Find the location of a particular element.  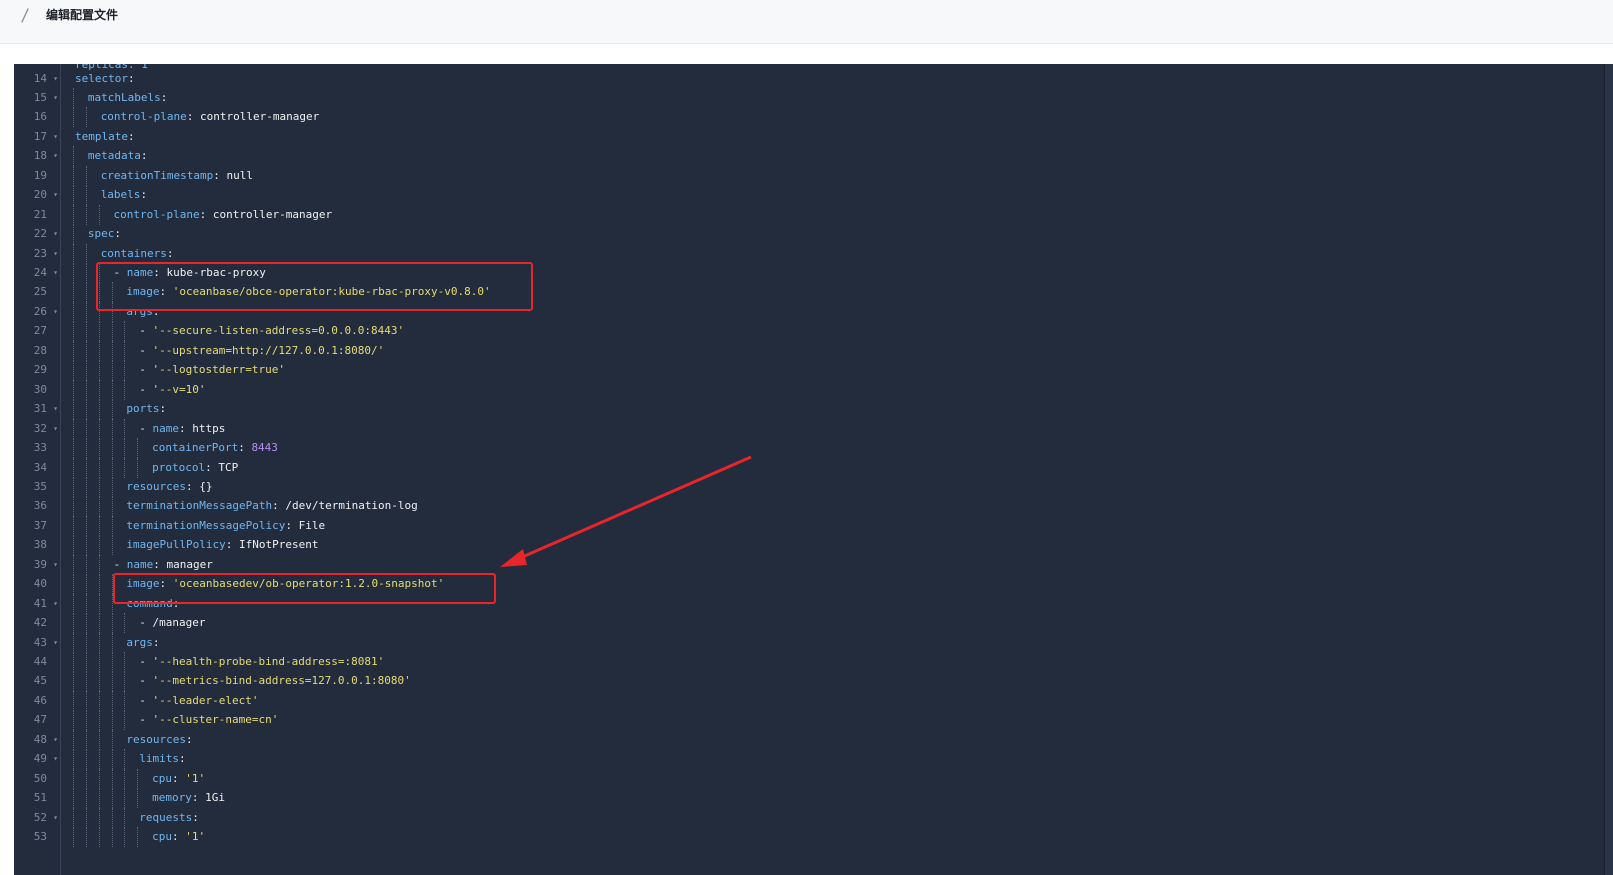

code-text: containerPort: 8443 is located at coordinates (215, 448).